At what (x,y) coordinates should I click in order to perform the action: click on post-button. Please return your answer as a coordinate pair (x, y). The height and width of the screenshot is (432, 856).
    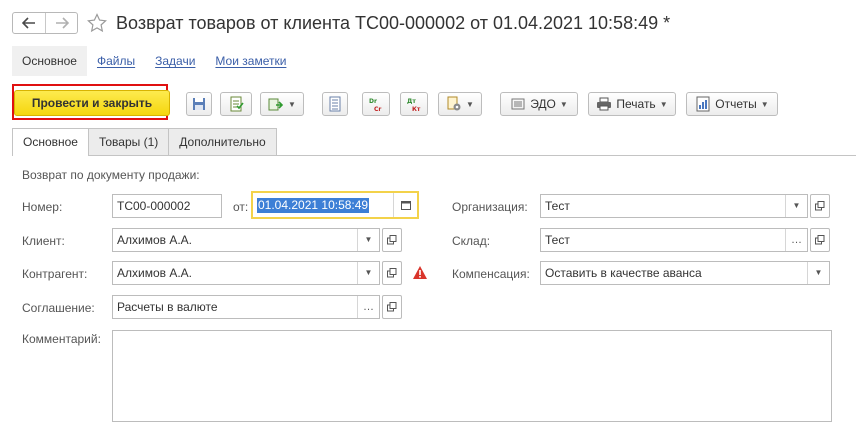
    Looking at the image, I should click on (236, 104).